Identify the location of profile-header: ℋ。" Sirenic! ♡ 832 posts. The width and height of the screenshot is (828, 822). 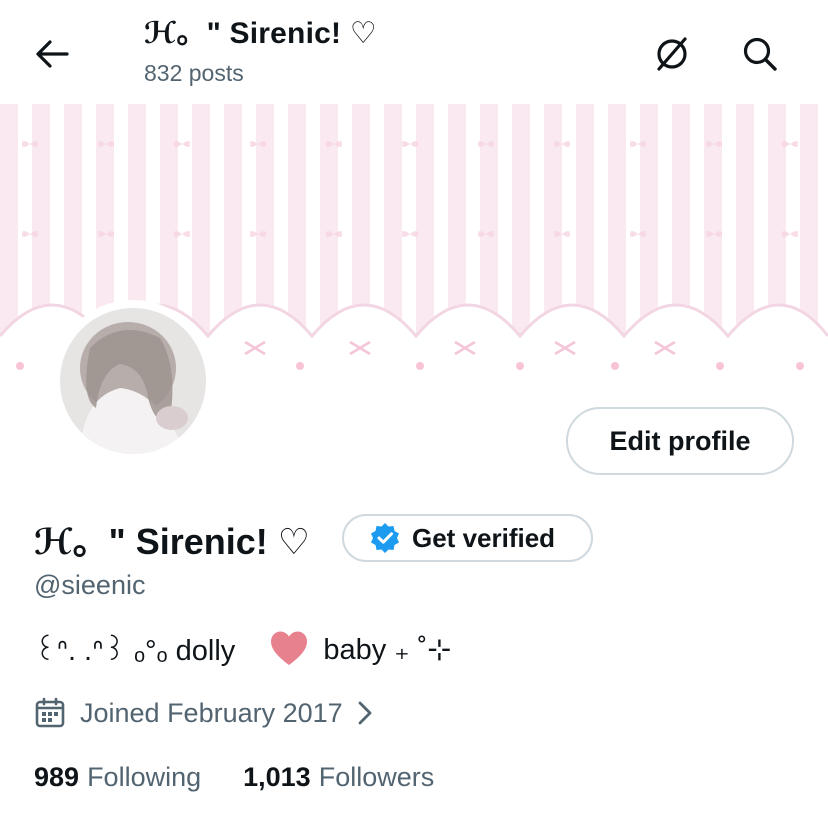
(414, 52).